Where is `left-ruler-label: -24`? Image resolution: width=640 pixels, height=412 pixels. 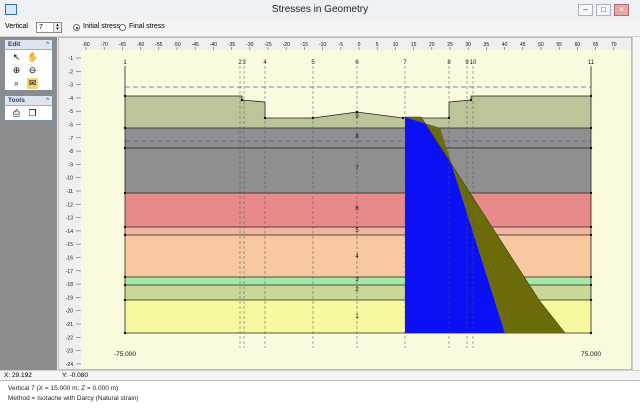 left-ruler-label: -24 is located at coordinates (69, 365).